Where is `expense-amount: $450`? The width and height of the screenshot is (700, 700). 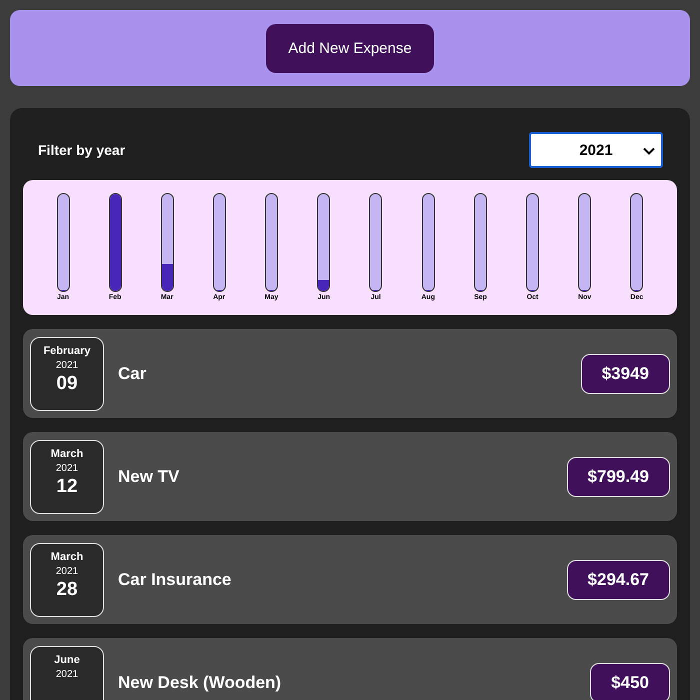
expense-amount: $450 is located at coordinates (630, 681).